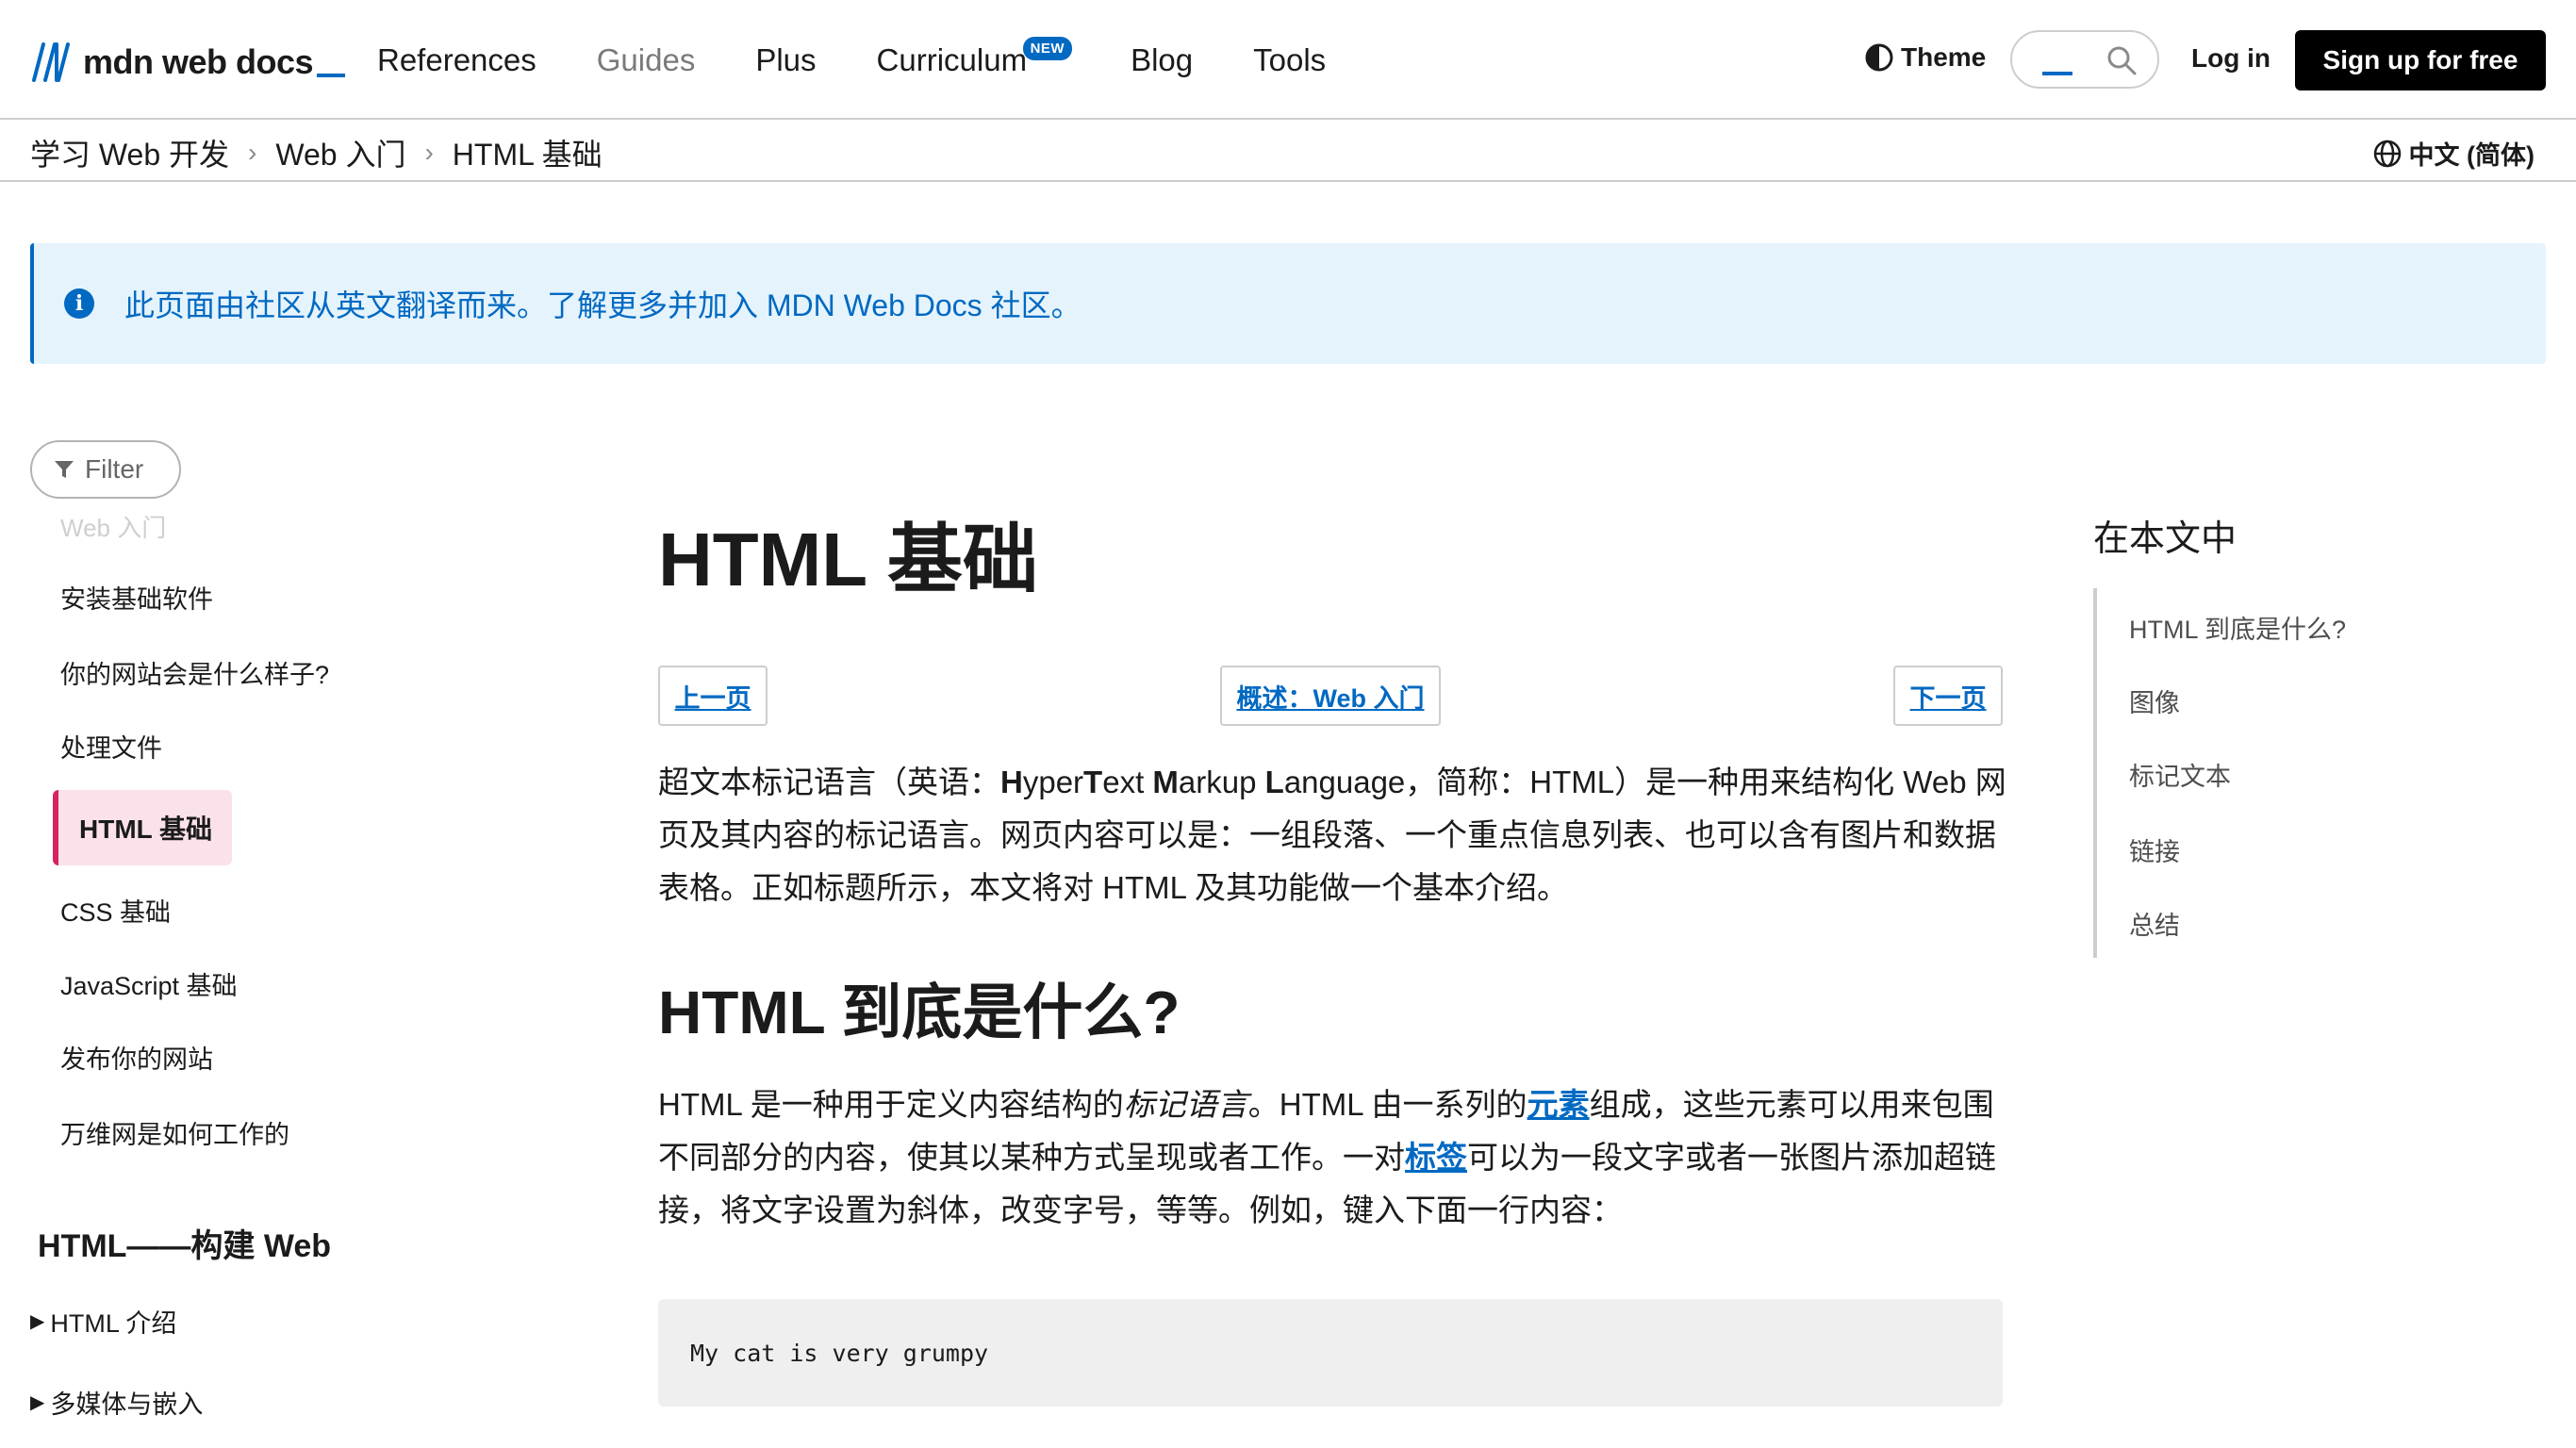  Describe the element at coordinates (1948, 696) in the screenshot. I see `next-page-button: 下一页` at that location.